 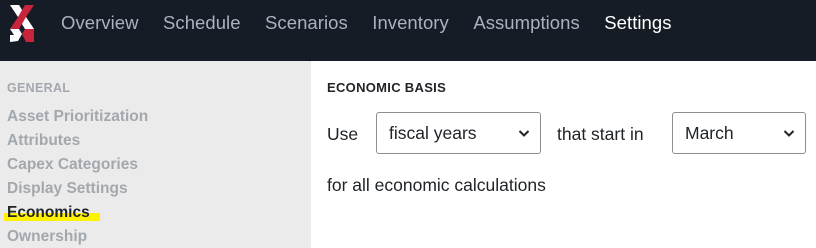 I want to click on month-select: March, so click(x=739, y=133).